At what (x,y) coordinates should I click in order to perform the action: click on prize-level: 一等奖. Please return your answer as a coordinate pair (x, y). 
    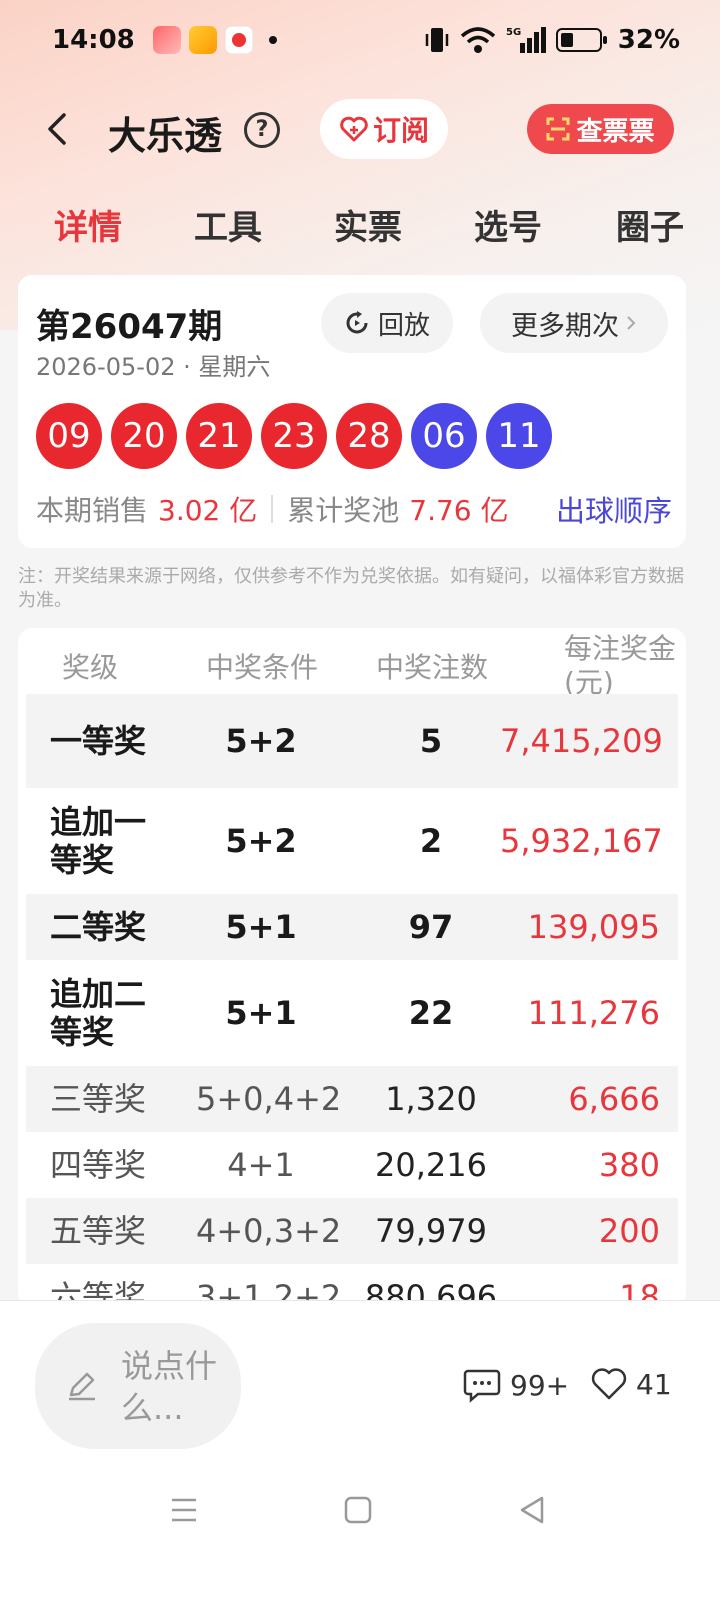
    Looking at the image, I should click on (98, 741).